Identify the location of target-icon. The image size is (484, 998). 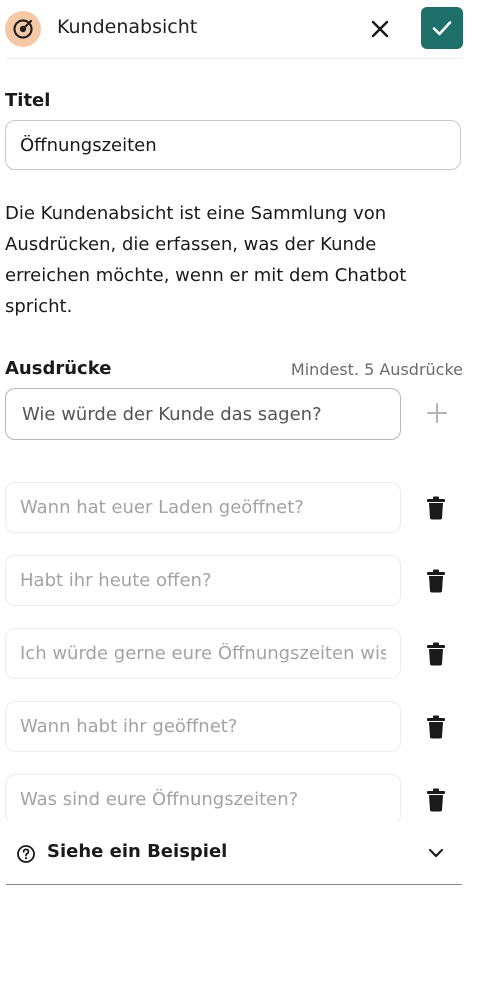
(23, 29).